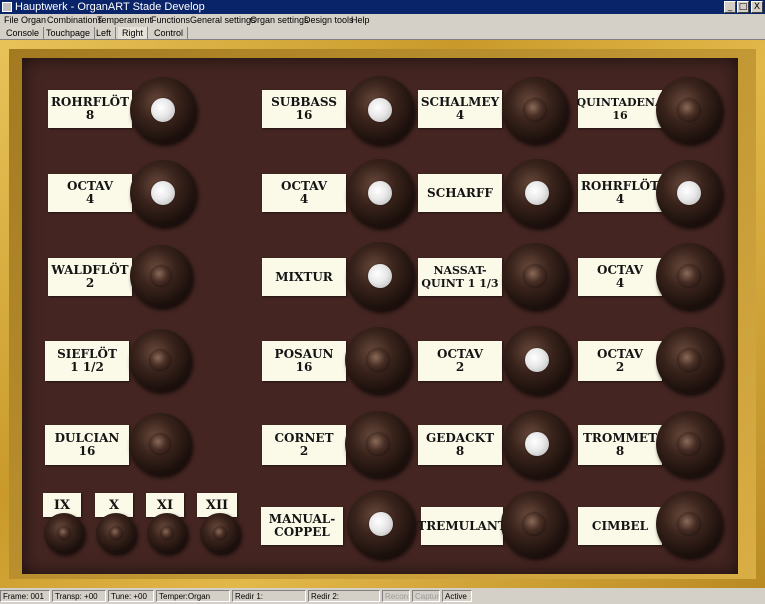  I want to click on status-tune: Tune: +00, so click(131, 596).